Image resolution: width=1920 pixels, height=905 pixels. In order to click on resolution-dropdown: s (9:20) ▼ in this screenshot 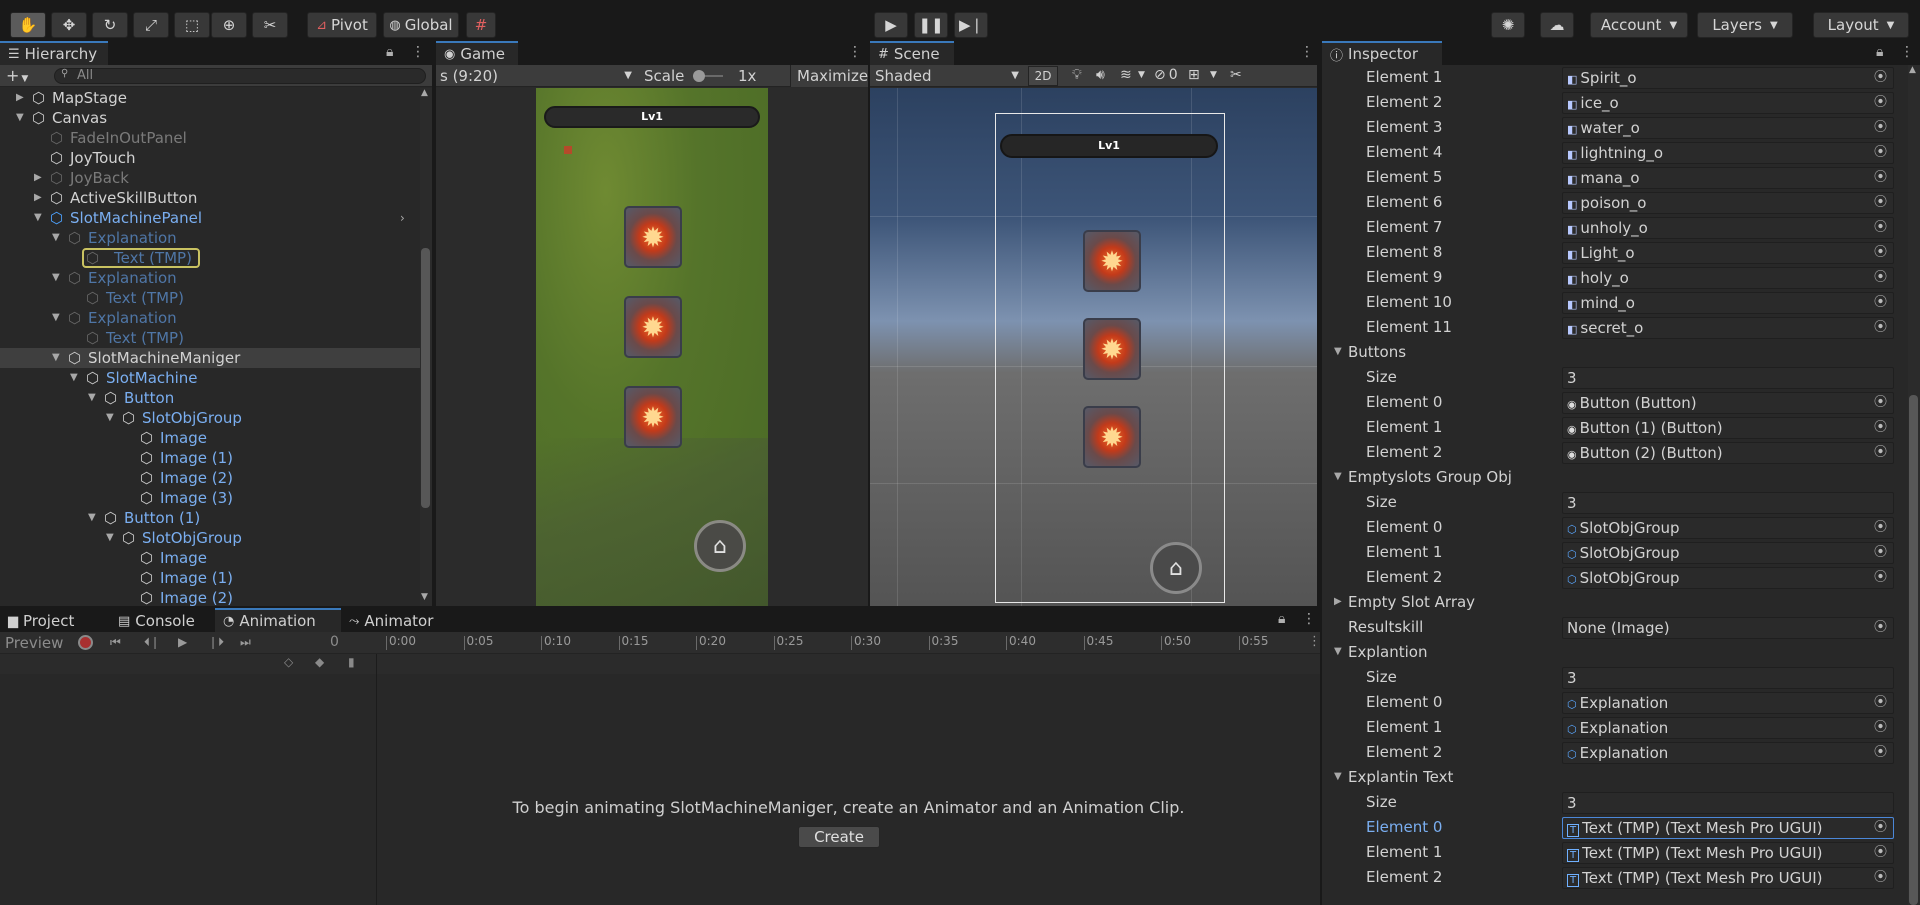, I will do `click(537, 76)`.